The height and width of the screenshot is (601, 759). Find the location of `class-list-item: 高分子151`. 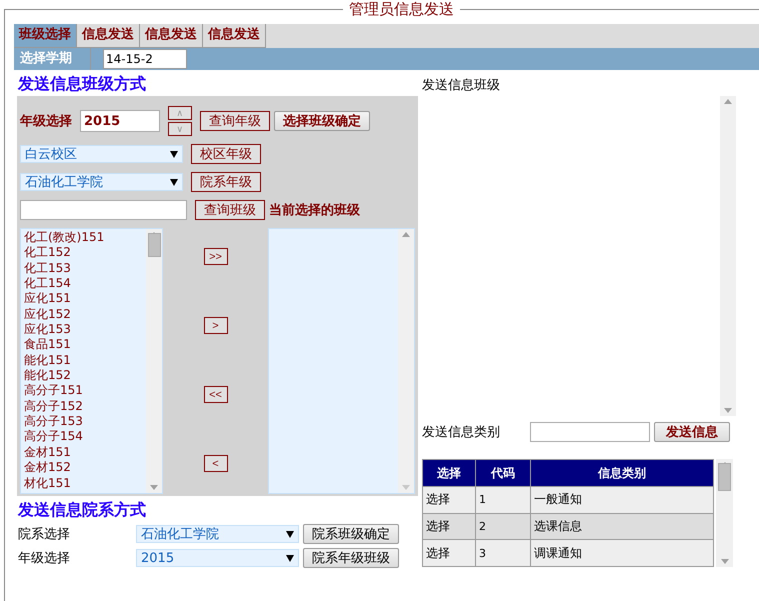

class-list-item: 高分子151 is located at coordinates (84, 391).